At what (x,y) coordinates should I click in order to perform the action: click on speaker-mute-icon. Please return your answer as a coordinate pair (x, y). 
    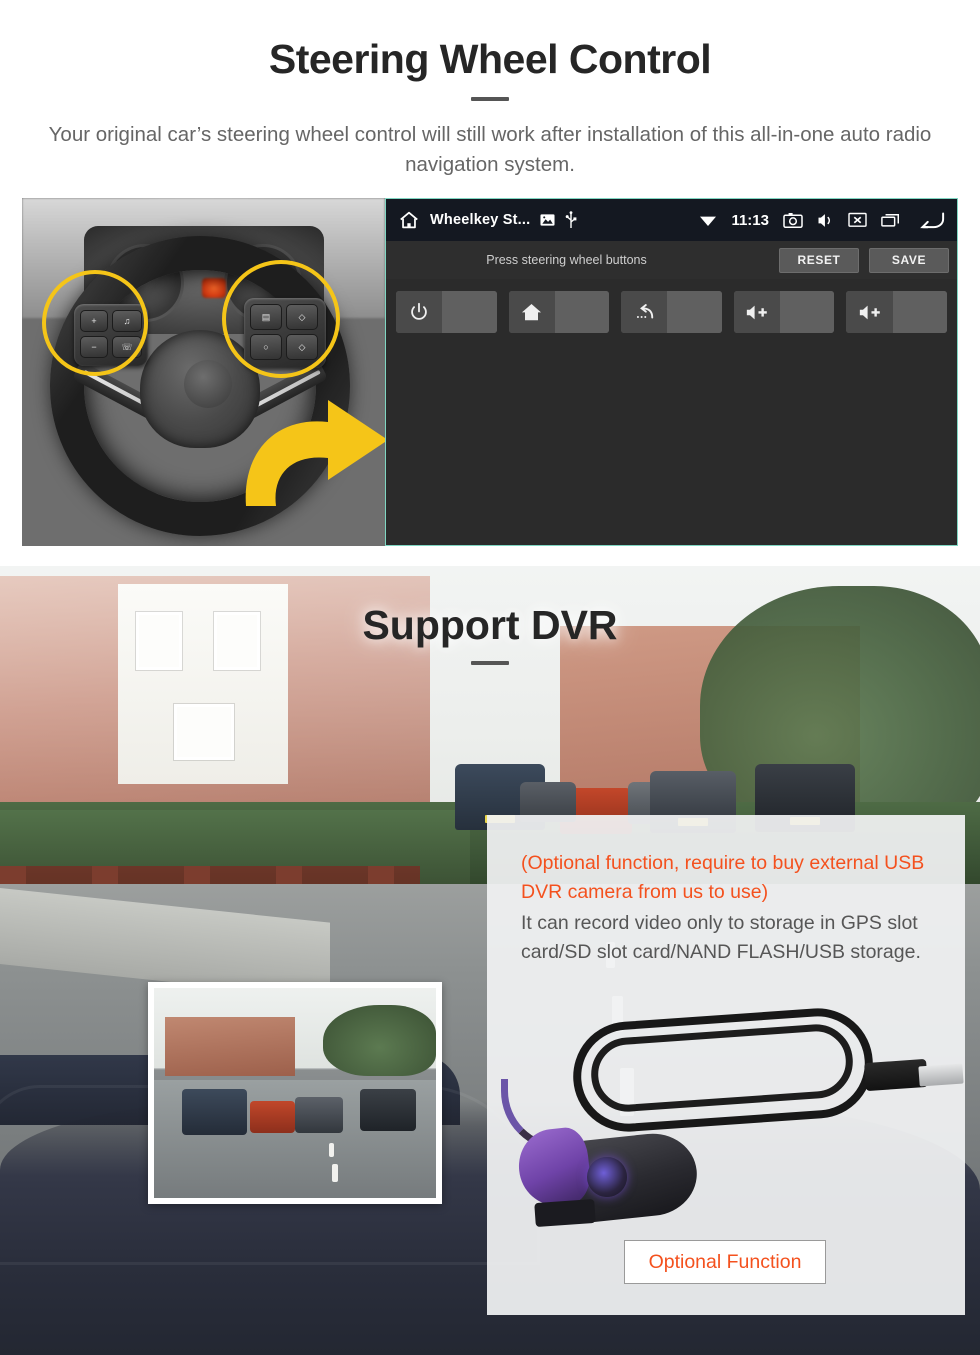
    Looking at the image, I should click on (825, 220).